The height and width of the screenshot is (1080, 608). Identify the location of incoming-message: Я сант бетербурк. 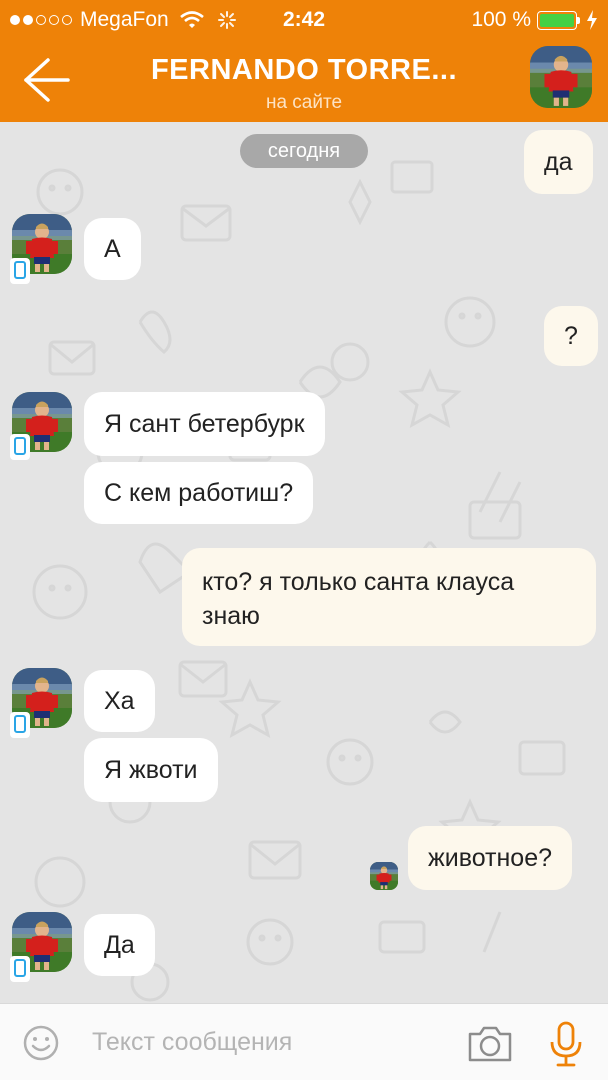
(204, 424).